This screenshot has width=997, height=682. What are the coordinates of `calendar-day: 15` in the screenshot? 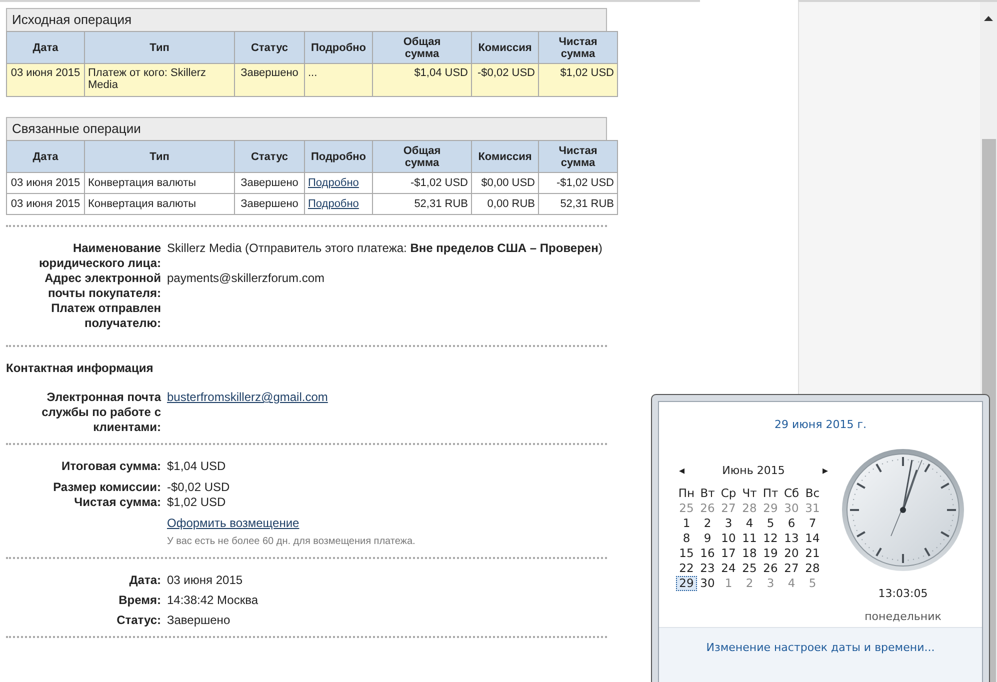 It's located at (686, 553).